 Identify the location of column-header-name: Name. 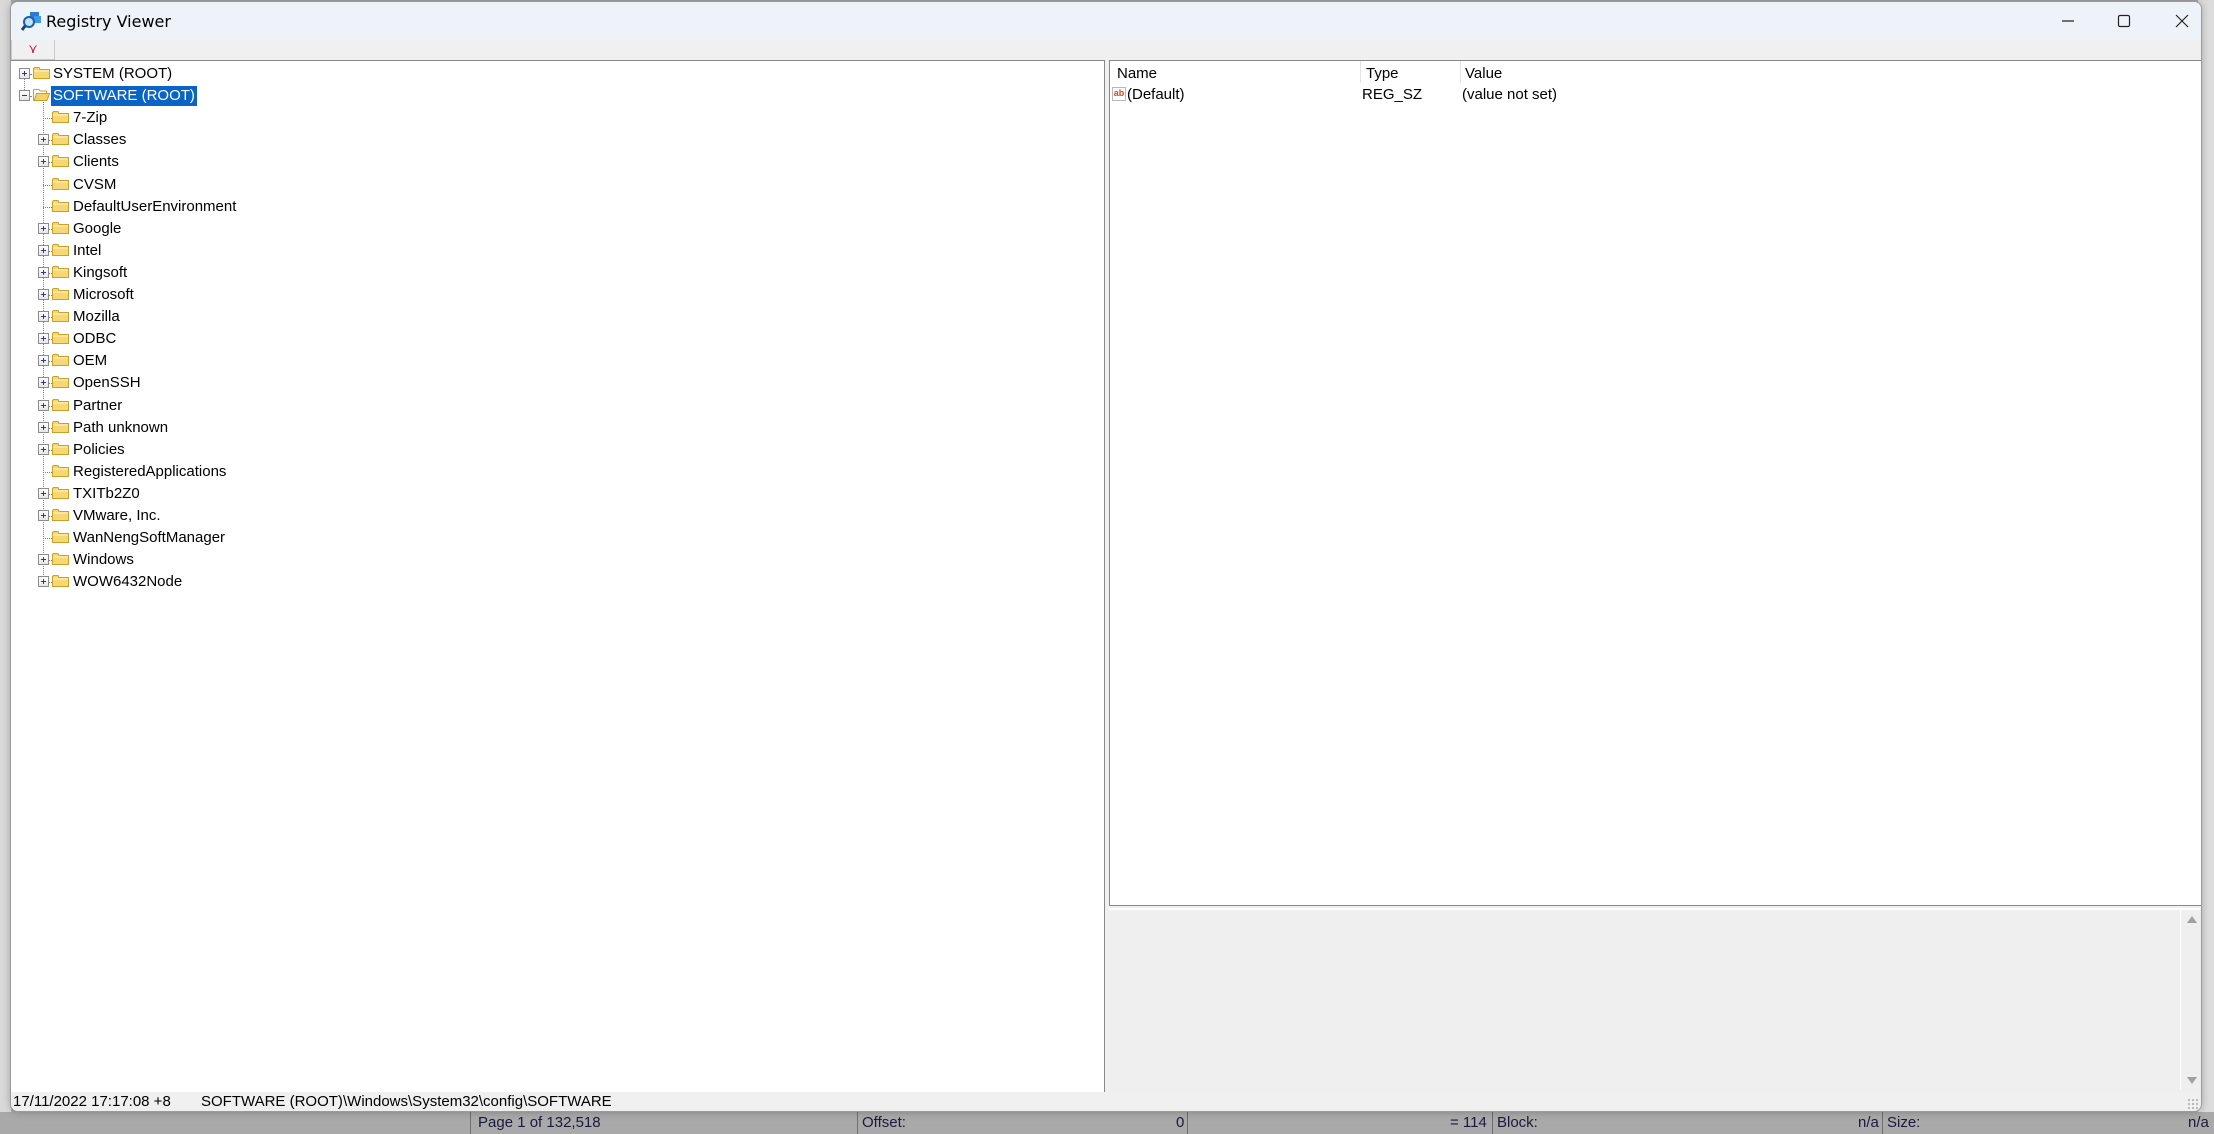
(1137, 74).